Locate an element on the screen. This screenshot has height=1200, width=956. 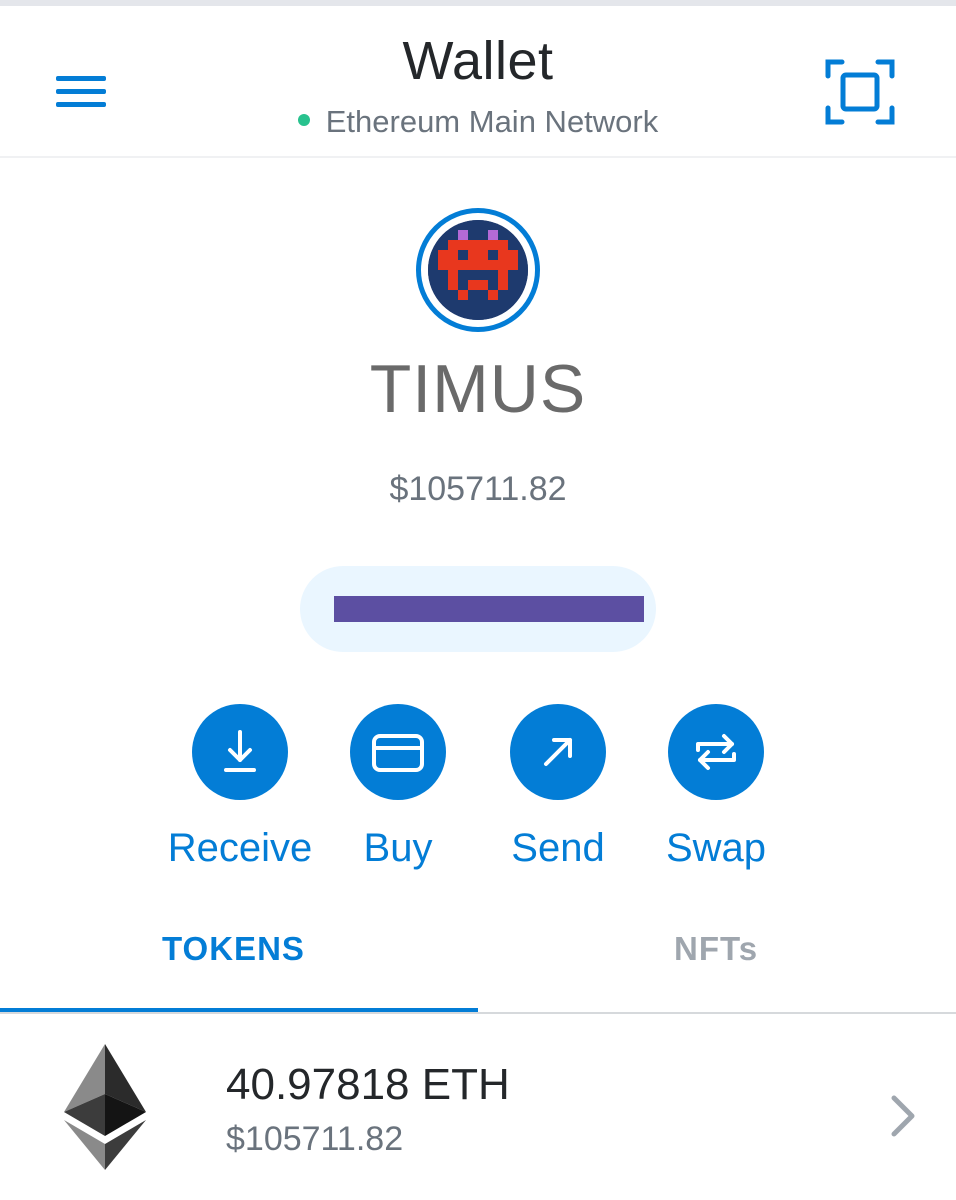
network-indicator: Ethereum Main Network is located at coordinates (478, 122).